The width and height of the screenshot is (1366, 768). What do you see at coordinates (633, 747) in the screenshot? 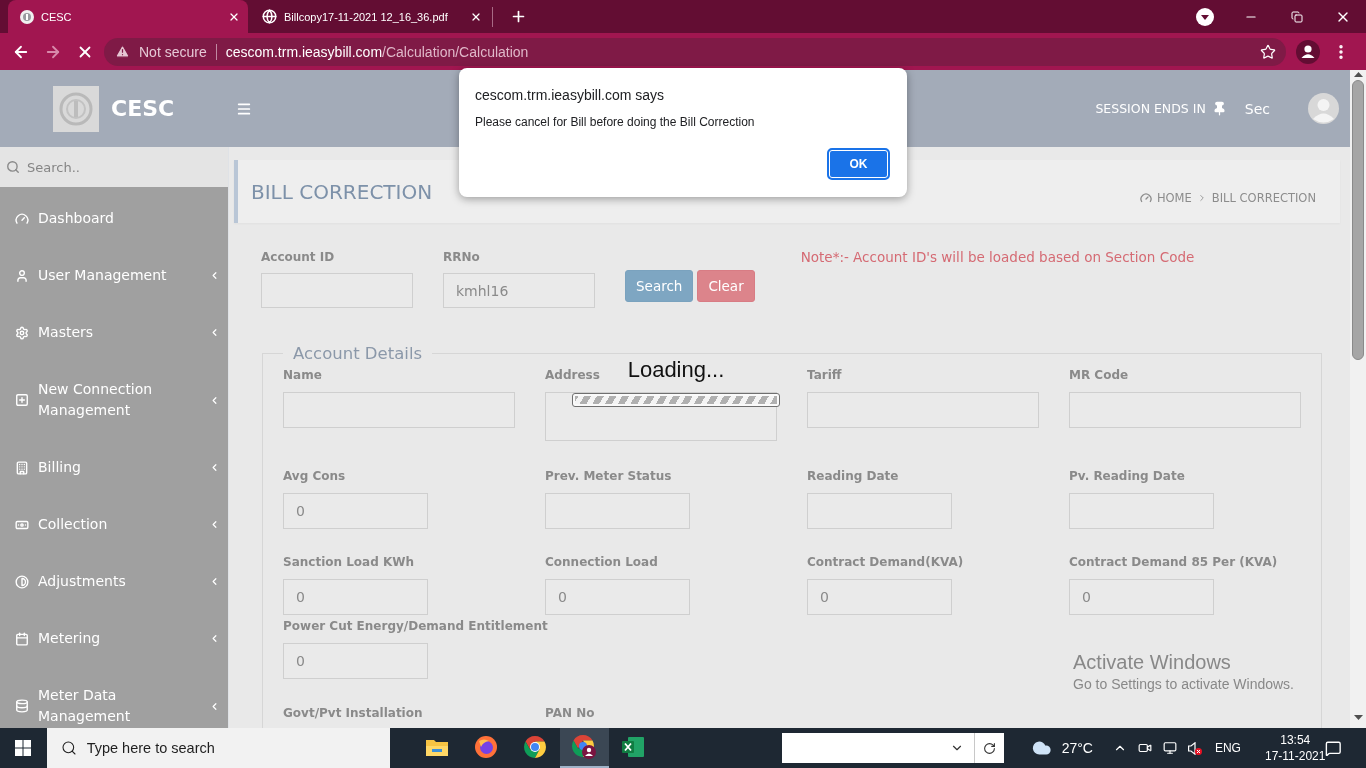
I see `spreadsheet-icon` at bounding box center [633, 747].